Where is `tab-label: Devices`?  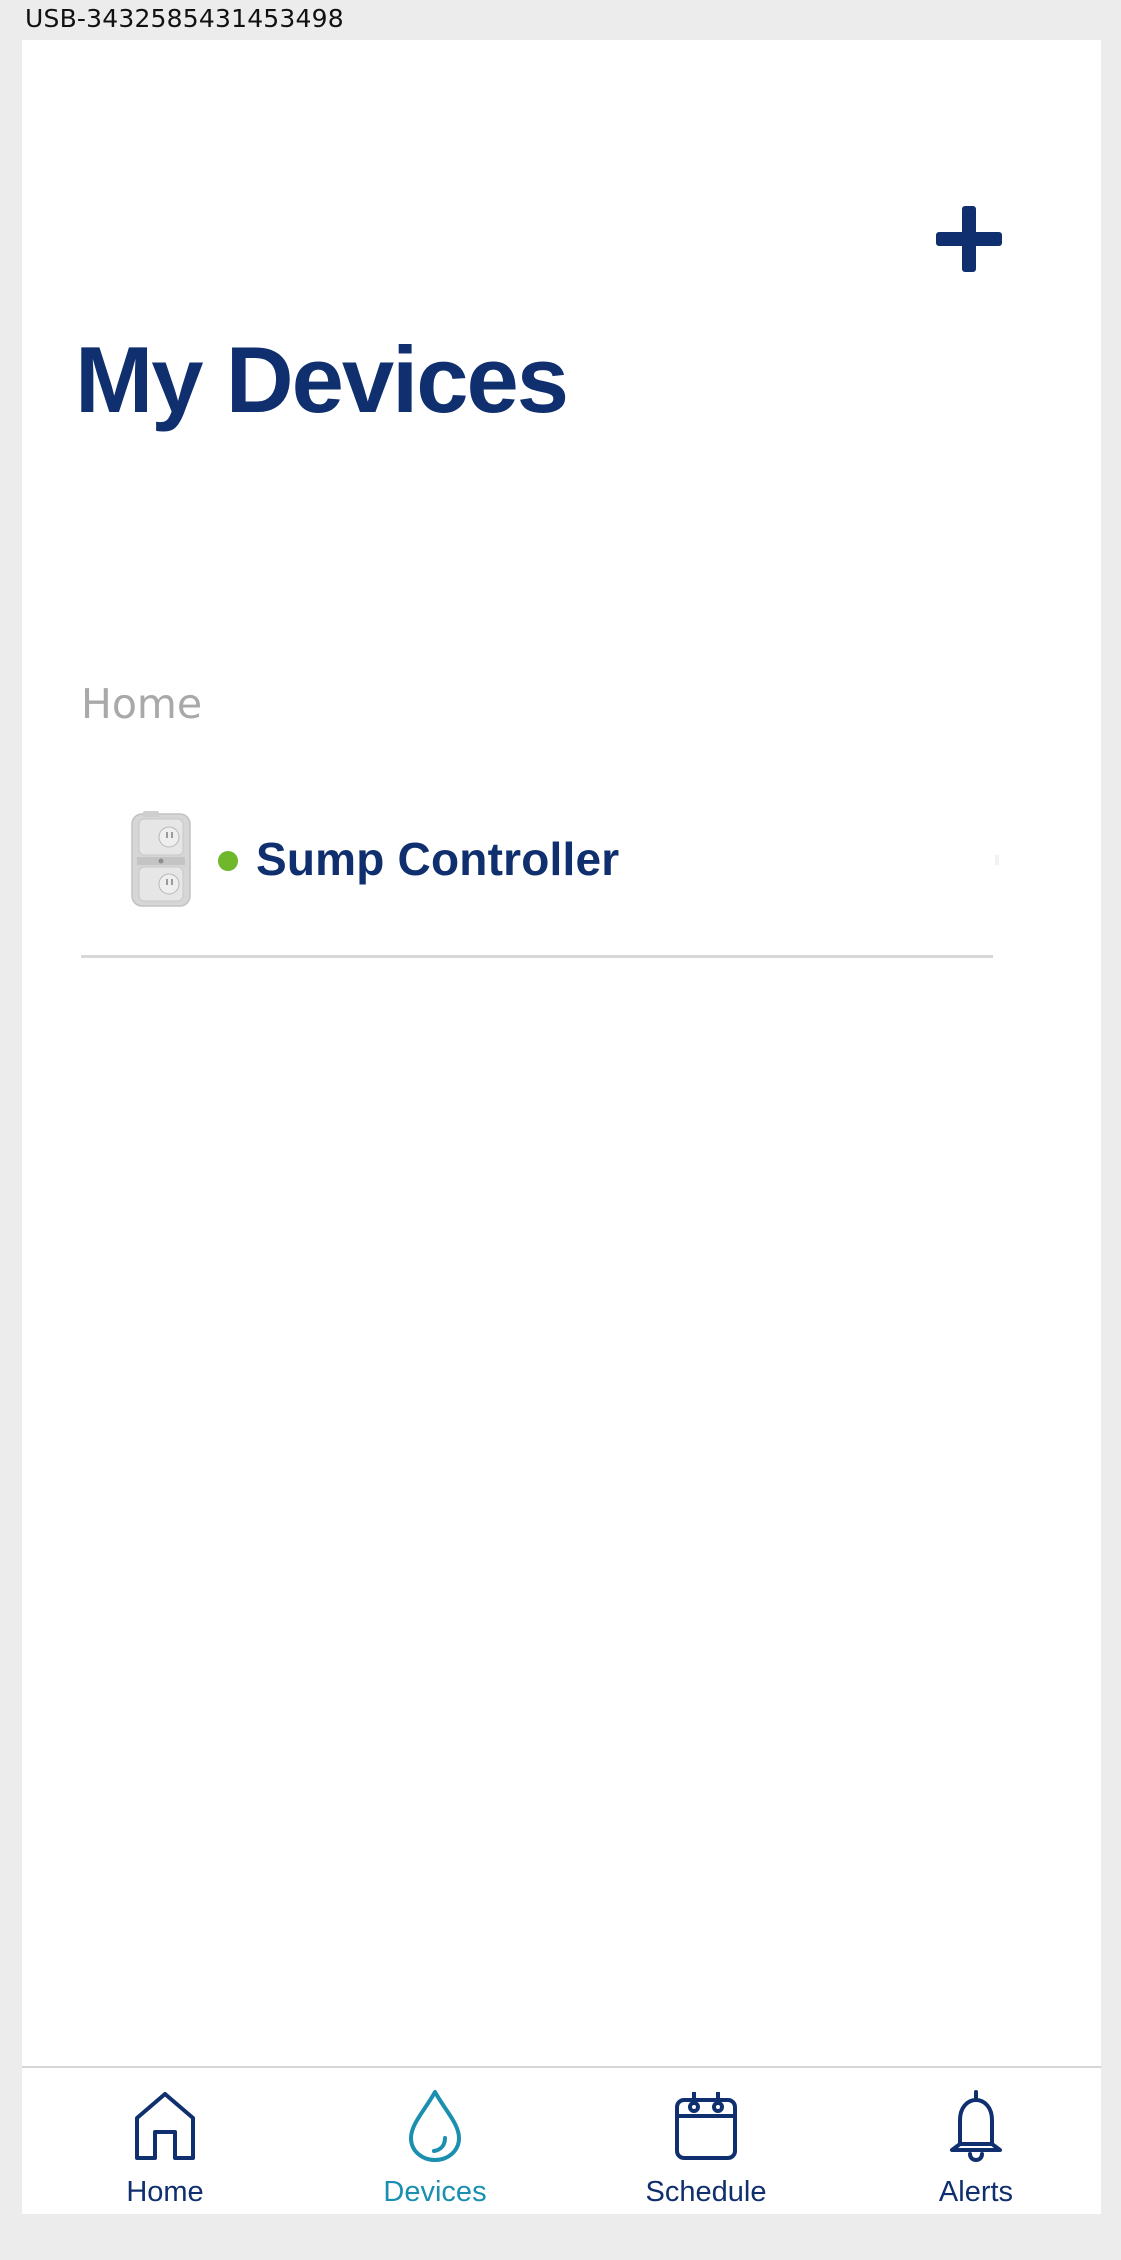
tab-label: Devices is located at coordinates (435, 2192).